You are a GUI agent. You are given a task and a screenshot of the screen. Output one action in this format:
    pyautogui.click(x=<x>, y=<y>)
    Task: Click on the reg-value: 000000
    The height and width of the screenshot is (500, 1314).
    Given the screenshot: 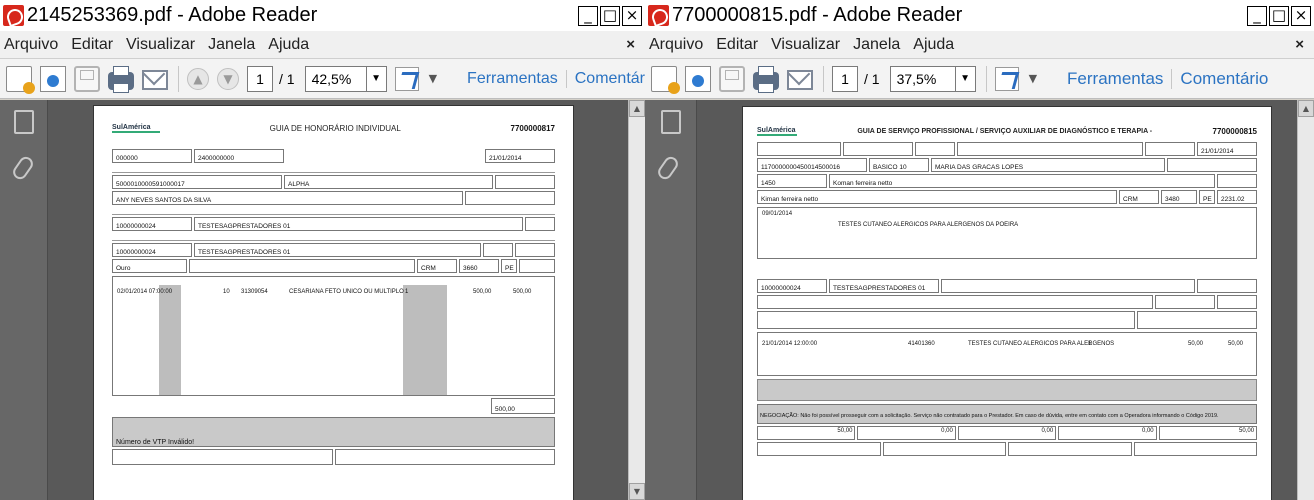 What is the action you would take?
    pyautogui.click(x=127, y=158)
    